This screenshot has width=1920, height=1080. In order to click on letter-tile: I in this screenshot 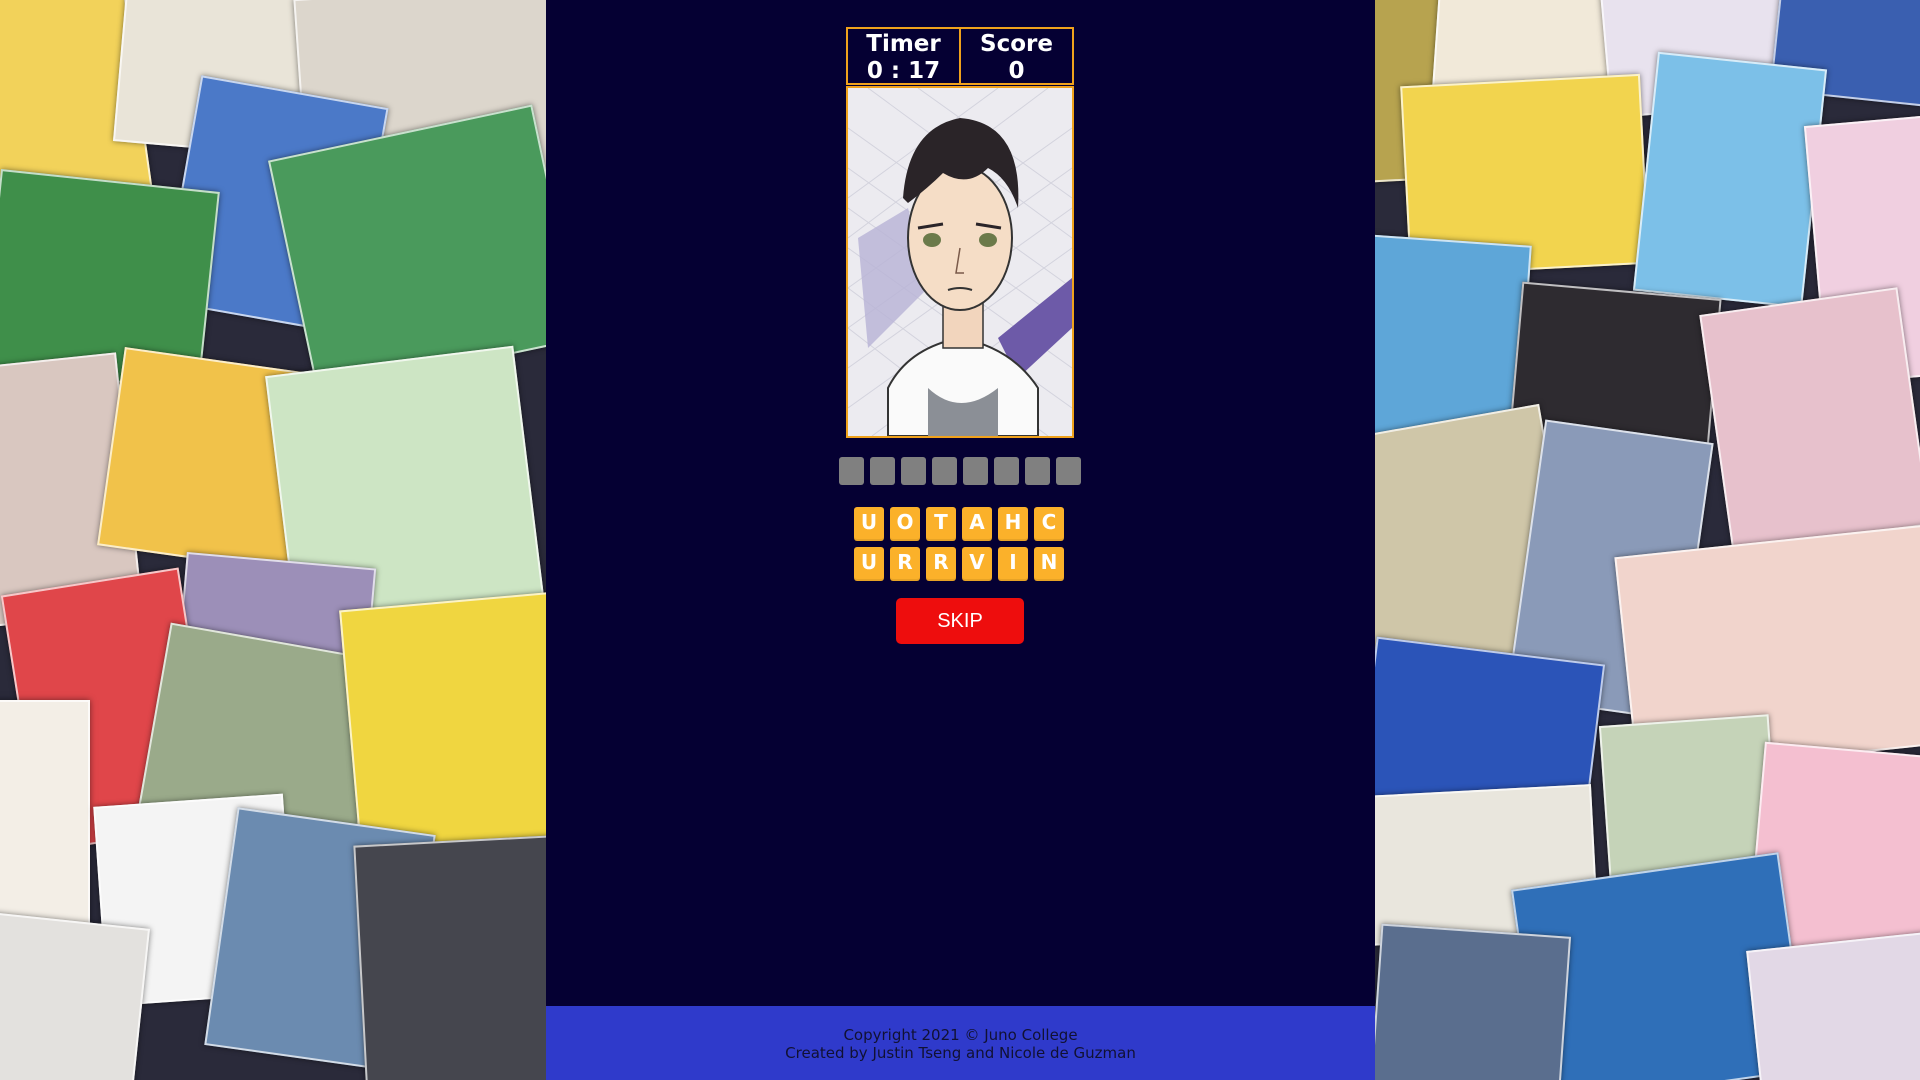, I will do `click(1013, 564)`.